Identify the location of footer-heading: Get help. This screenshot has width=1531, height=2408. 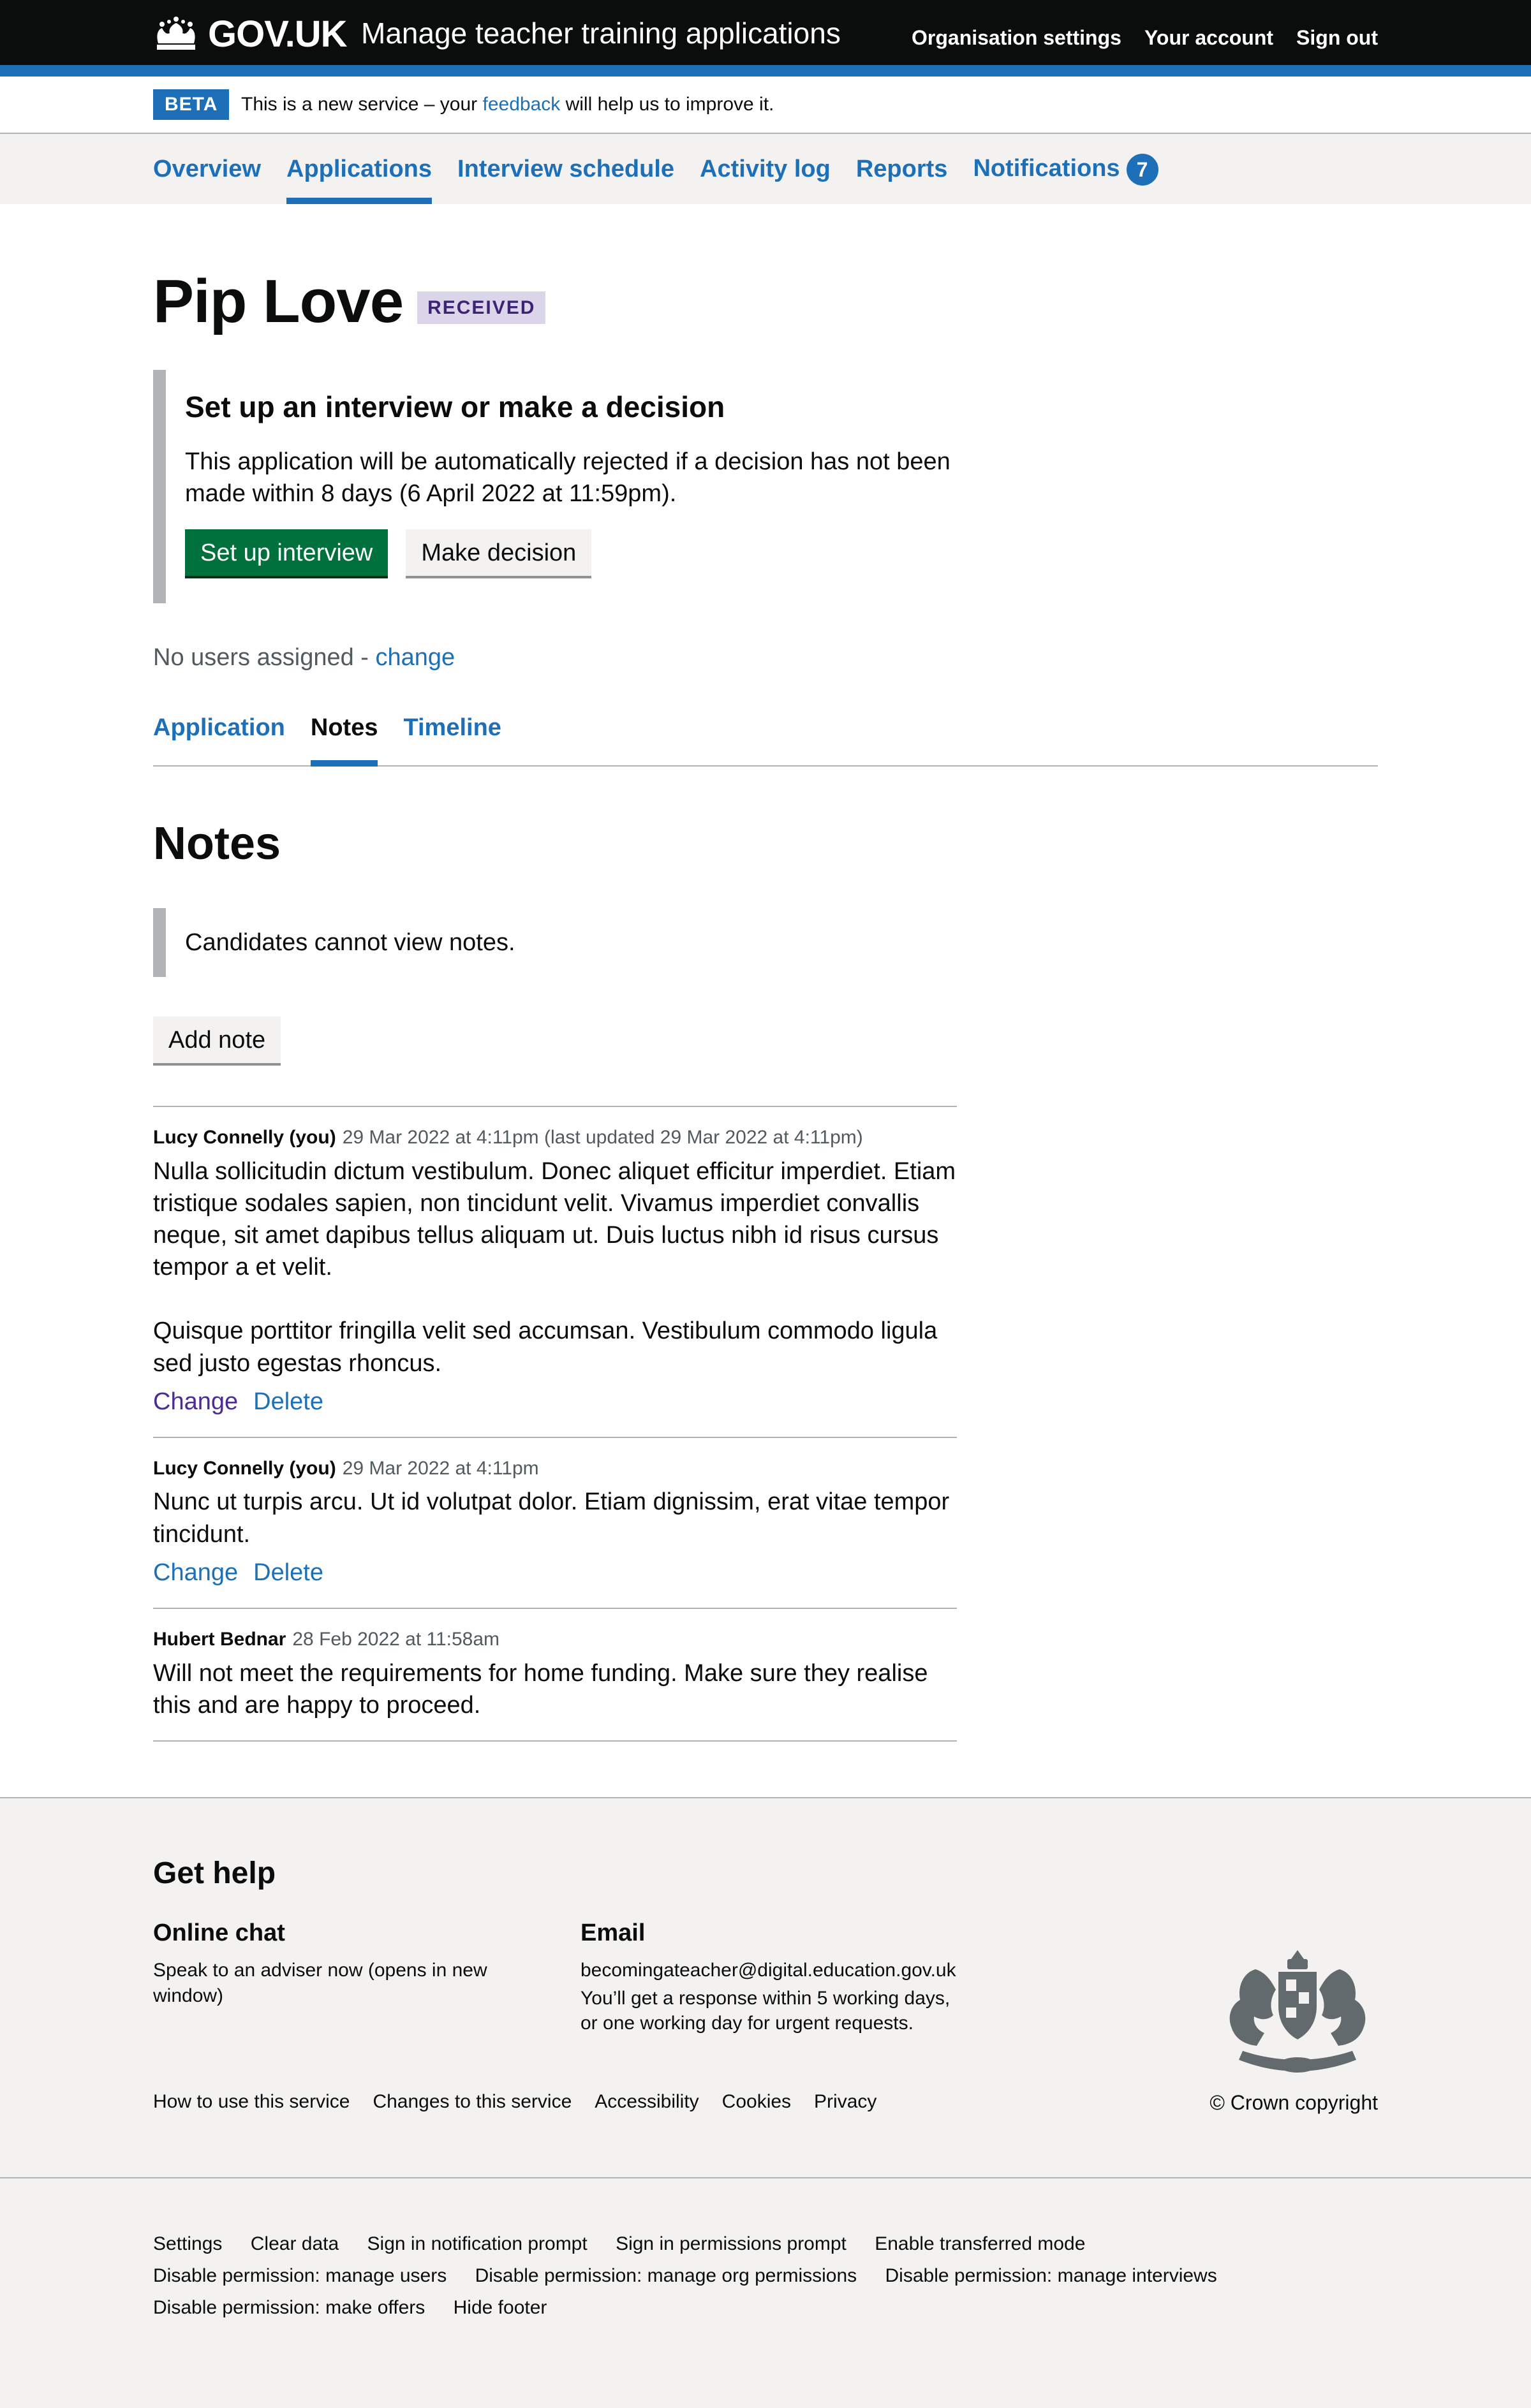
(215, 1873).